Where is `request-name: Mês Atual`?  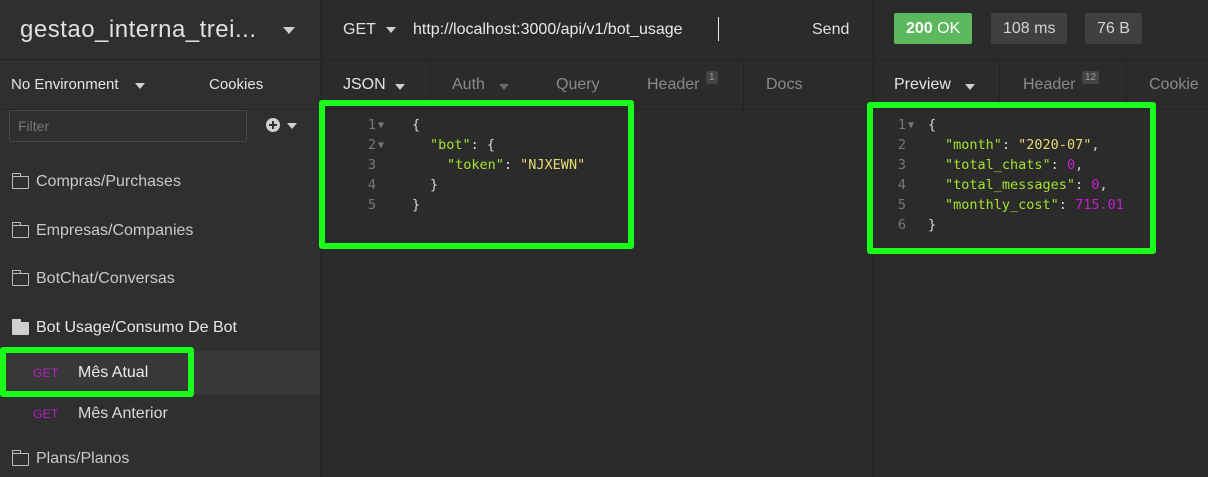
request-name: Mês Atual is located at coordinates (113, 372).